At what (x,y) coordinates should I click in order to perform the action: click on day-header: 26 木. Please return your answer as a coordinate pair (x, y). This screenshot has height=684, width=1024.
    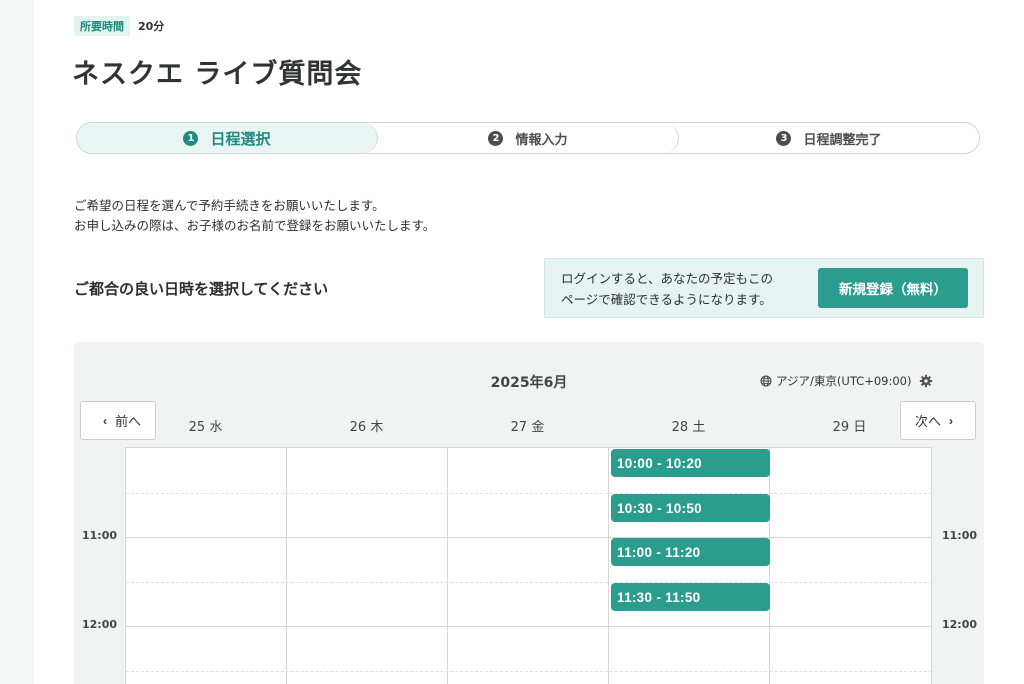
    Looking at the image, I should click on (366, 427).